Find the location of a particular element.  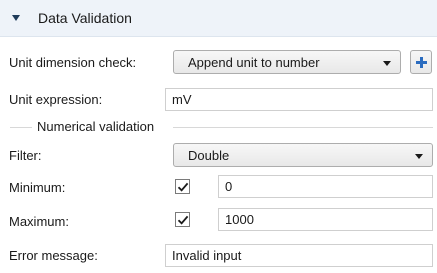

maximum-label: Maximum: is located at coordinates (39, 221).